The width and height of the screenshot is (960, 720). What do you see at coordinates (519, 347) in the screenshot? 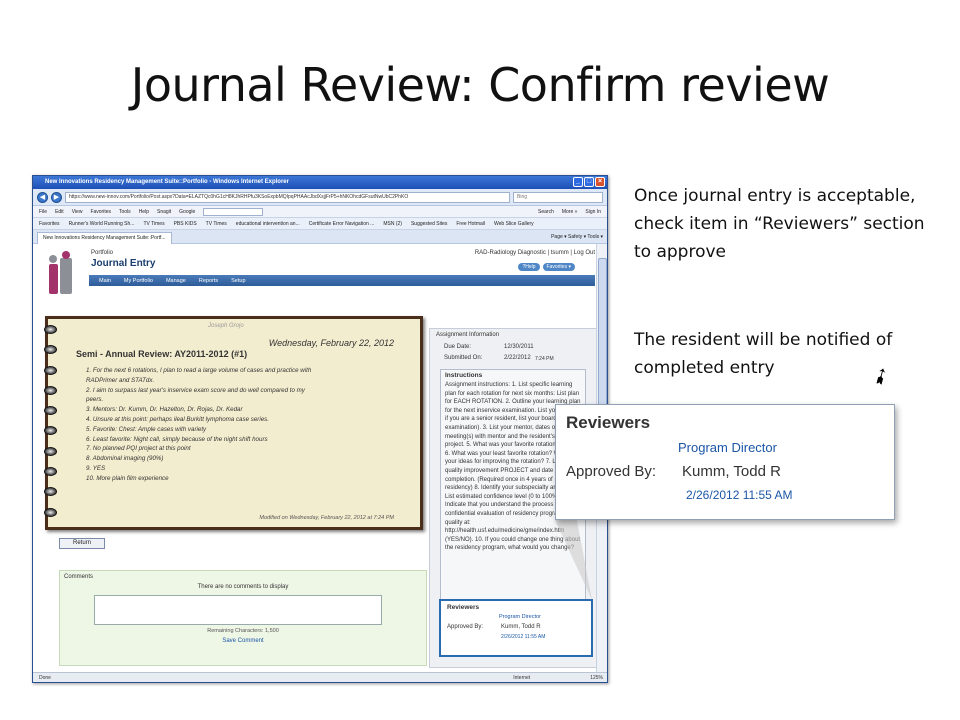
I see `due-date-value: 12/30/2011` at bounding box center [519, 347].